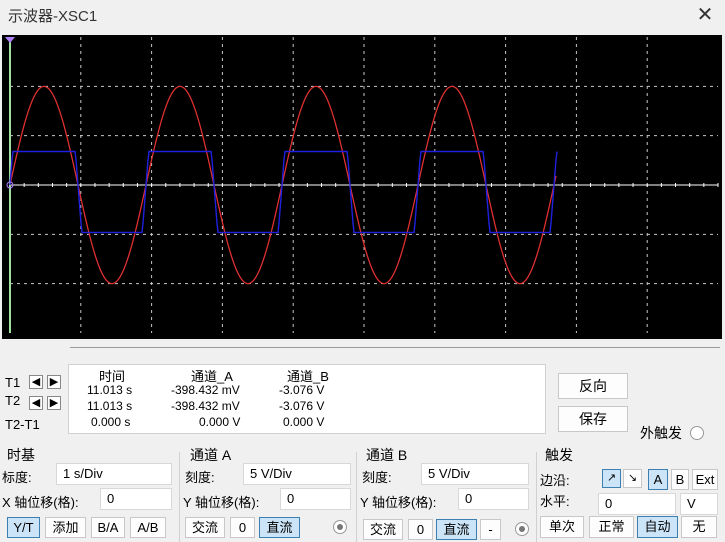 The width and height of the screenshot is (725, 542). I want to click on mode-ab-button: A/B, so click(148, 527).